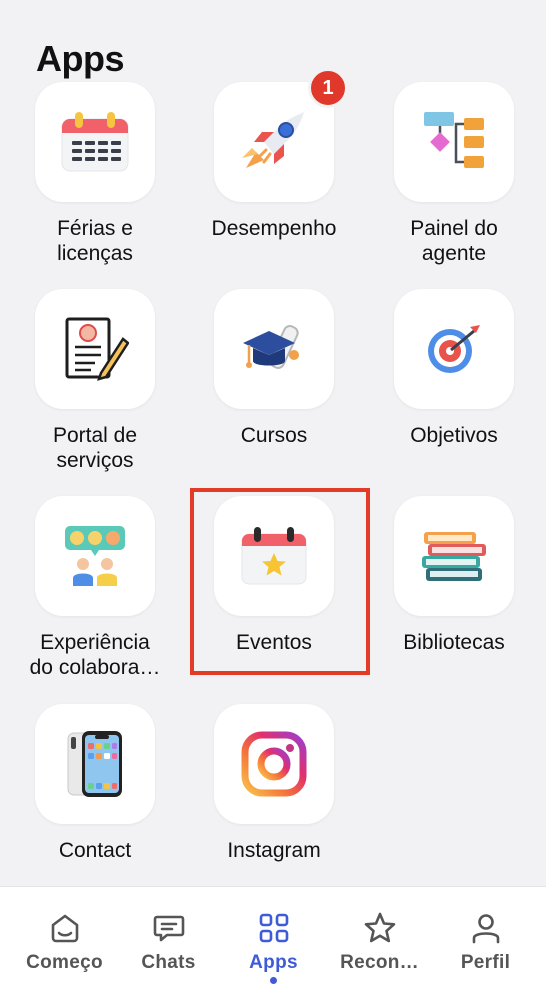 The image size is (546, 1006). I want to click on bottom-tab-bar: Começo Chats Apps Recon… Perfil, so click(273, 946).